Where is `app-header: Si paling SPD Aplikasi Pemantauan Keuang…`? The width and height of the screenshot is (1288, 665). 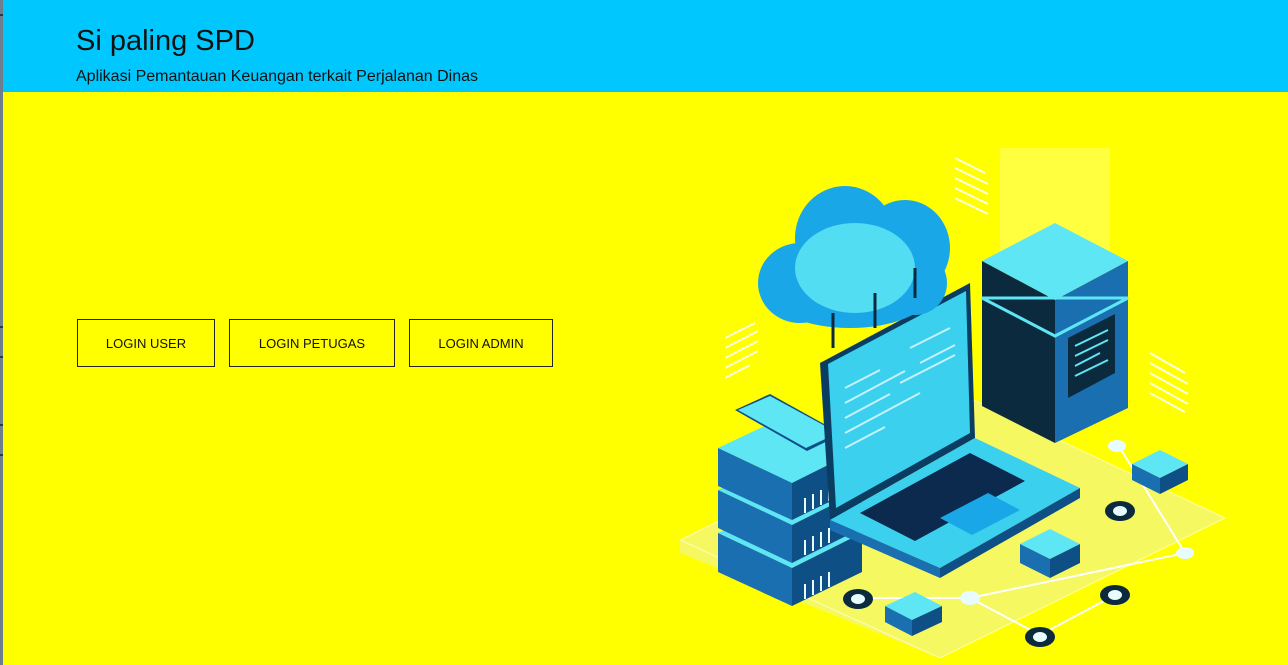 app-header: Si paling SPD Aplikasi Pemantauan Keuang… is located at coordinates (645, 46).